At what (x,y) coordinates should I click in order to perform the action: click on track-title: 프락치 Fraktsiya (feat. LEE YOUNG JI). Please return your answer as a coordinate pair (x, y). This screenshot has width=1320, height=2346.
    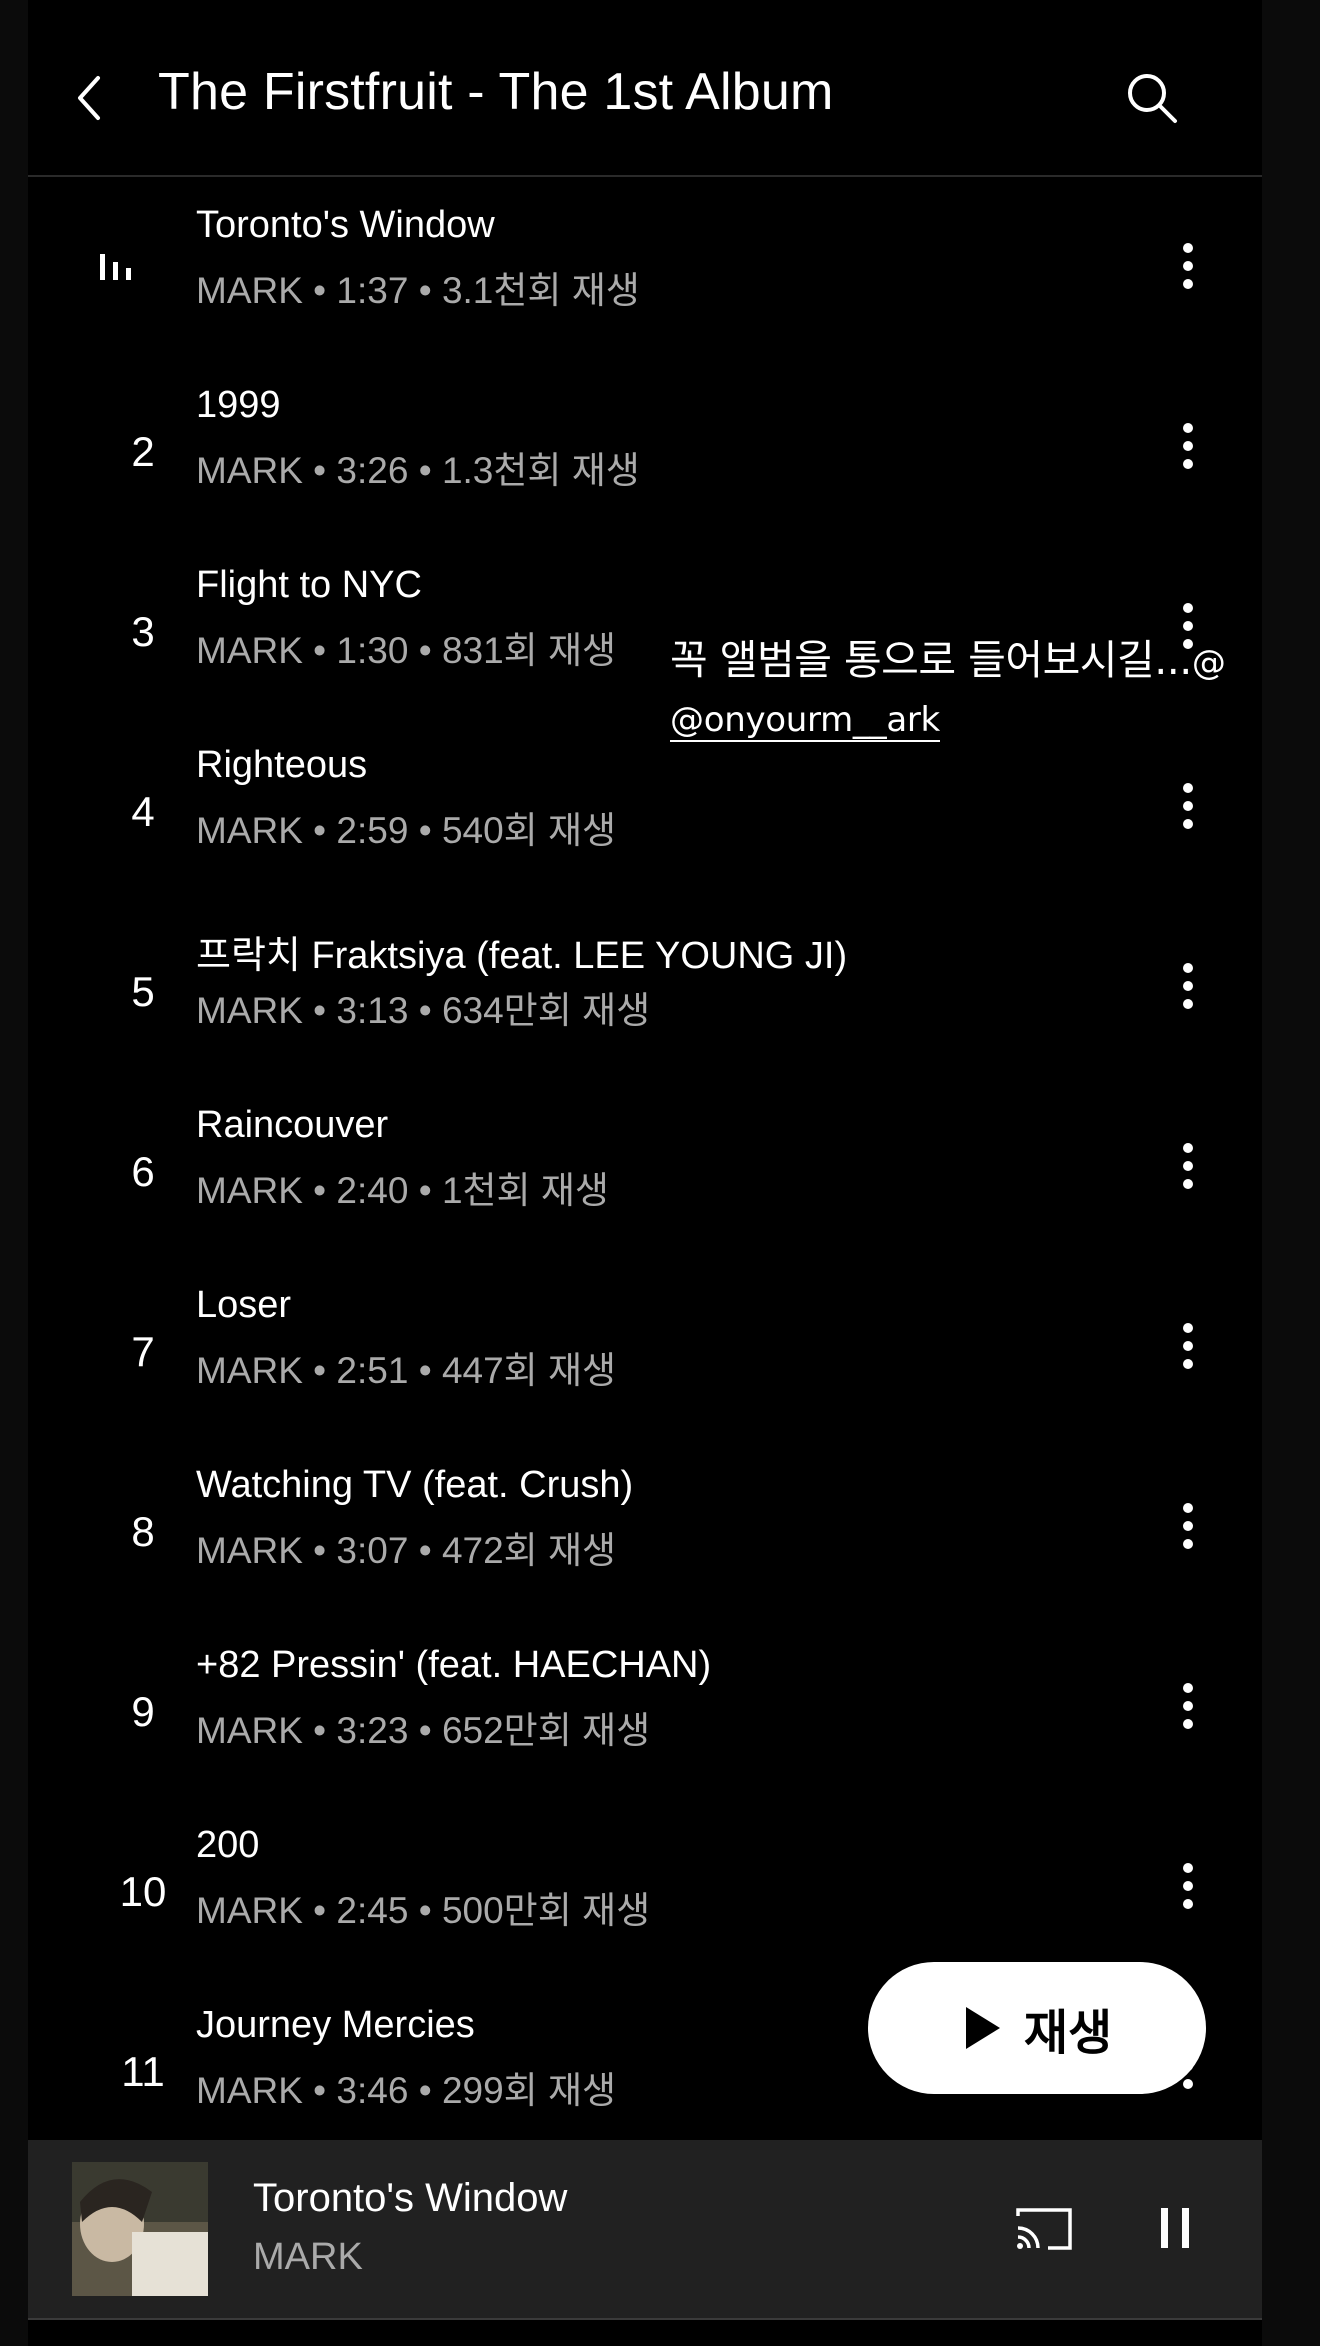
    Looking at the image, I should click on (522, 956).